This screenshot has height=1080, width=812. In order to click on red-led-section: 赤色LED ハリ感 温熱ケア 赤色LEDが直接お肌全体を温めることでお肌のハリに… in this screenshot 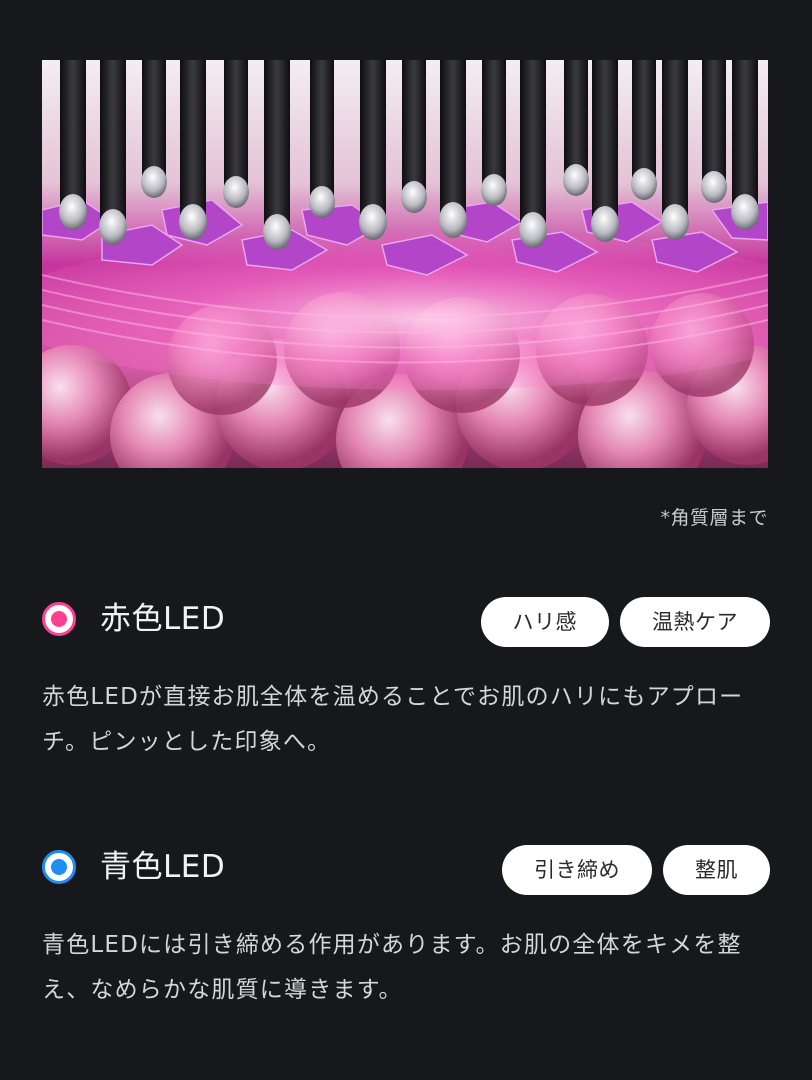, I will do `click(406, 681)`.